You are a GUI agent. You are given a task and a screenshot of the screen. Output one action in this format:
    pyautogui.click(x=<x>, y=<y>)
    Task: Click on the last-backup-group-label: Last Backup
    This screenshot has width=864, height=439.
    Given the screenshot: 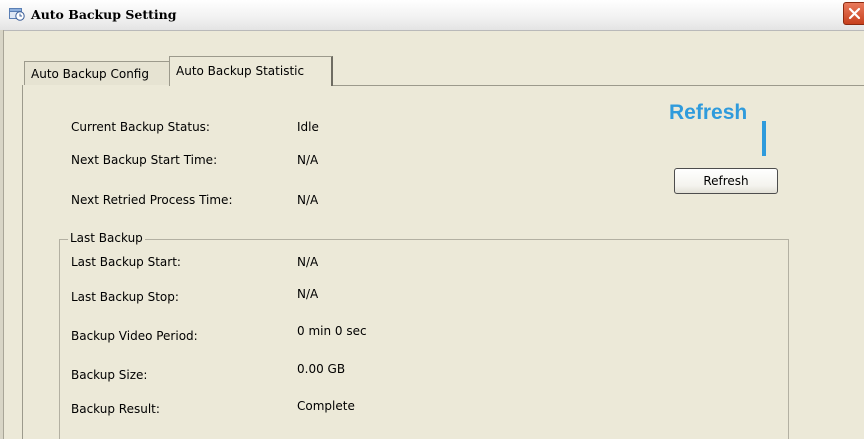 What is the action you would take?
    pyautogui.click(x=106, y=238)
    